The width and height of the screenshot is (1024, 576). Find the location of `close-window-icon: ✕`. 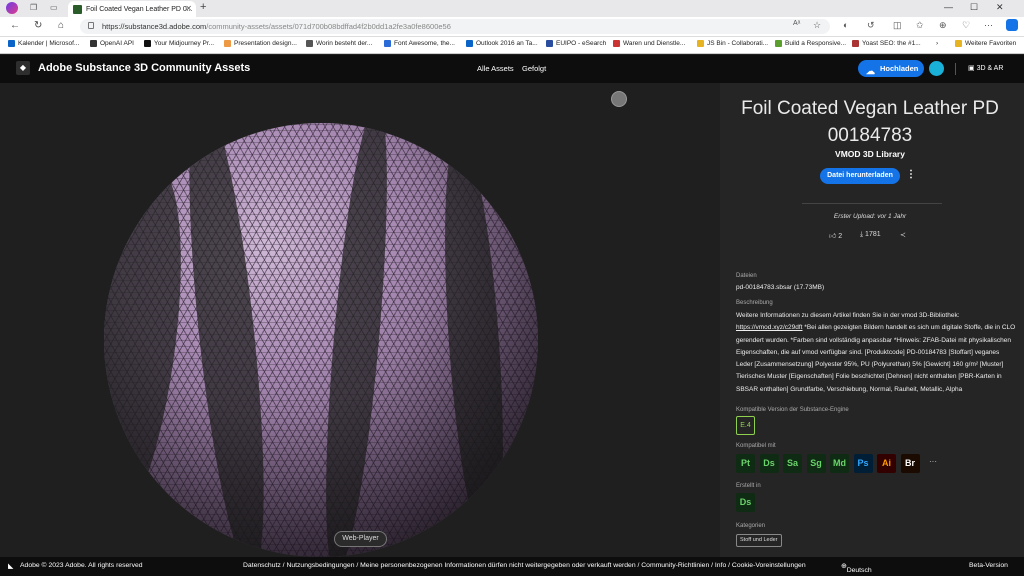

close-window-icon: ✕ is located at coordinates (1000, 7).